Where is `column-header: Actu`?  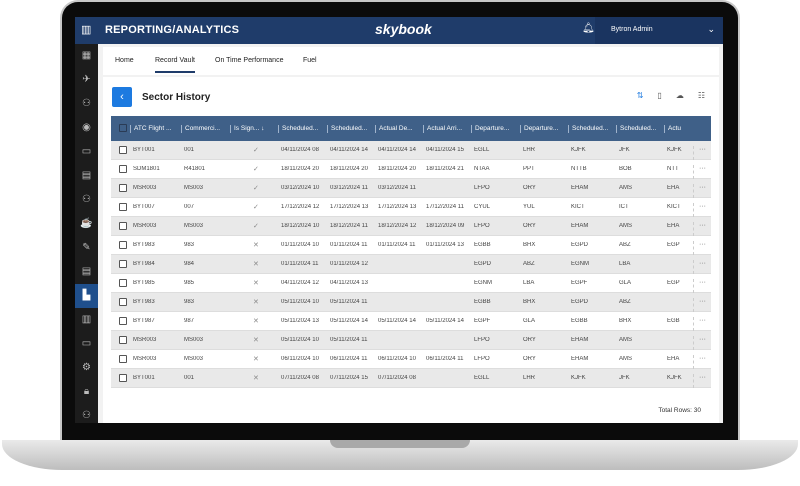 column-header: Actu is located at coordinates (674, 129).